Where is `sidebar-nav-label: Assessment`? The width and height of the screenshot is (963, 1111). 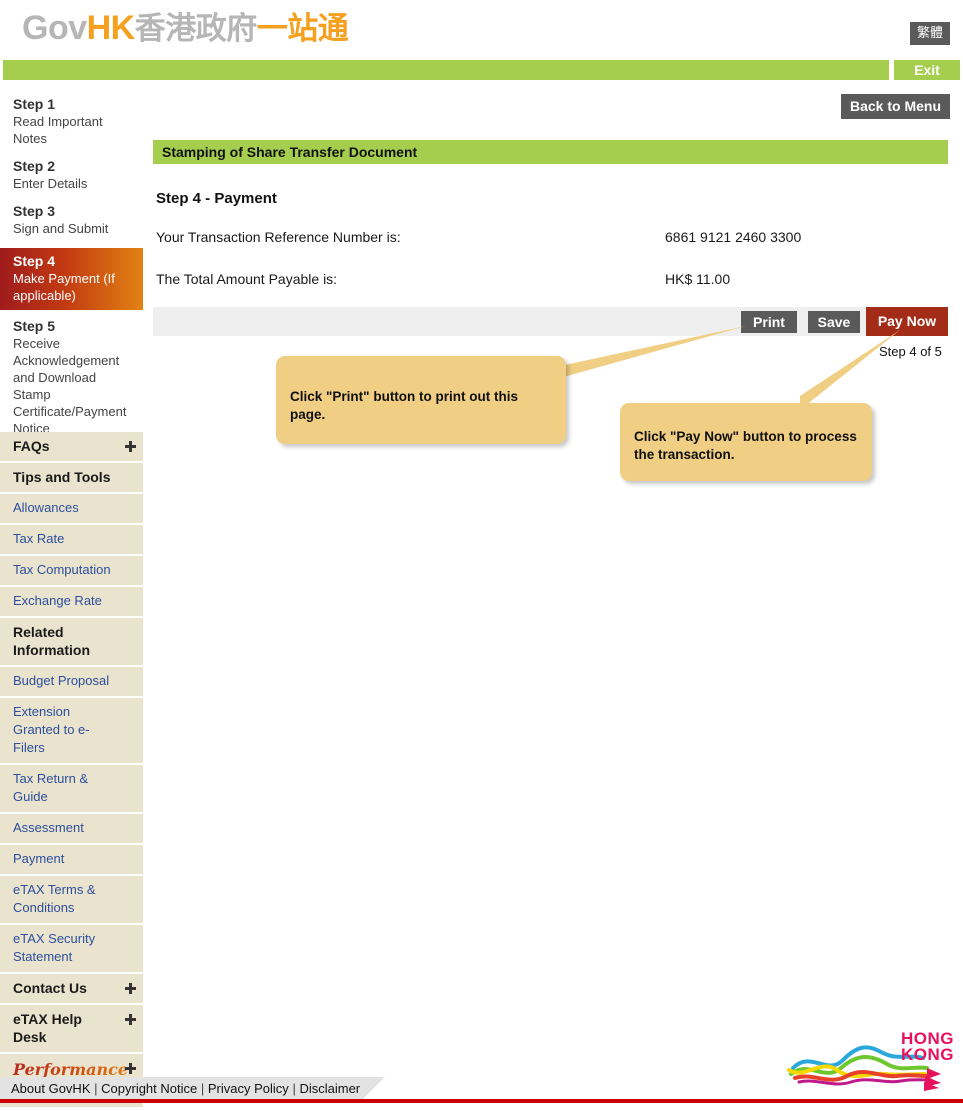
sidebar-nav-label: Assessment is located at coordinates (48, 827).